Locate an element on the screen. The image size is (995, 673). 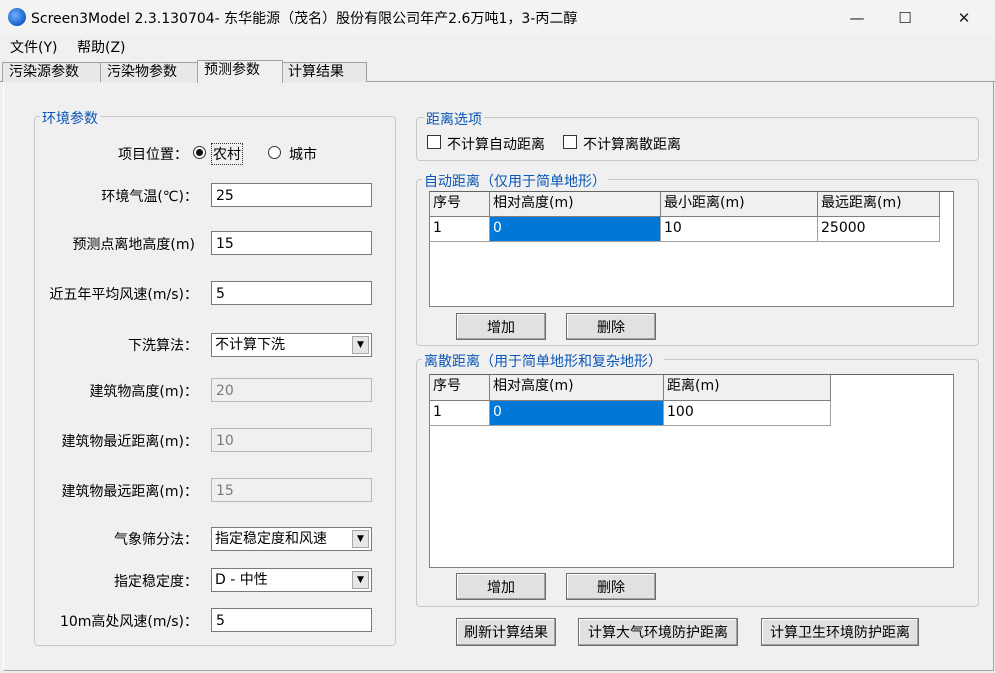
bldg-min-label: 建筑物最近距离(m)： is located at coordinates (129, 442).